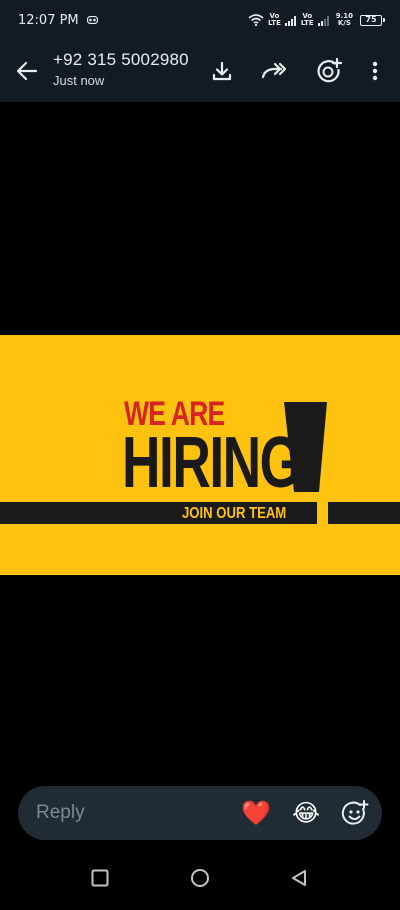 The height and width of the screenshot is (910, 400). I want to click on laugh-reaction-button: 😂, so click(306, 814).